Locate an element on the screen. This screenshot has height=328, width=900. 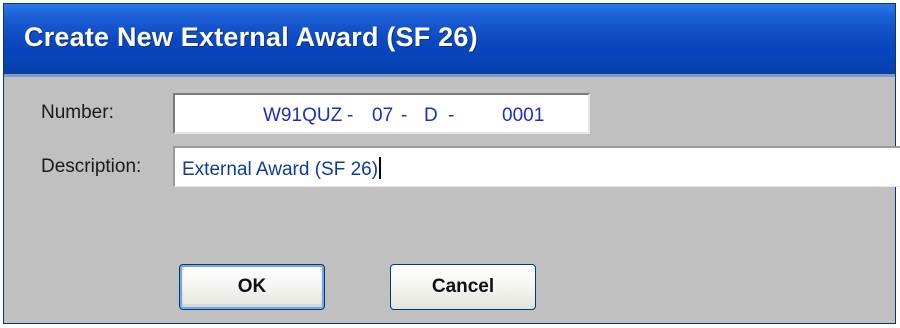
number-year: 07 is located at coordinates (382, 116).